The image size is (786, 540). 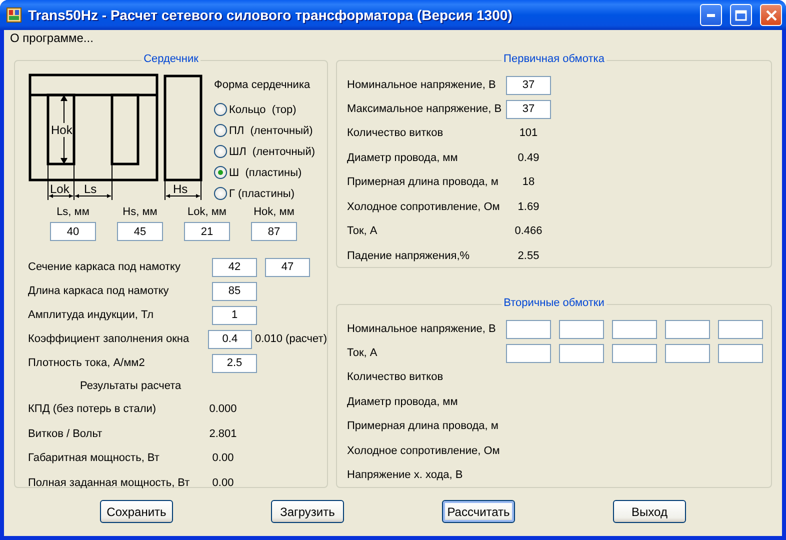 I want to click on section-title: Результаты расчета, so click(x=131, y=386).